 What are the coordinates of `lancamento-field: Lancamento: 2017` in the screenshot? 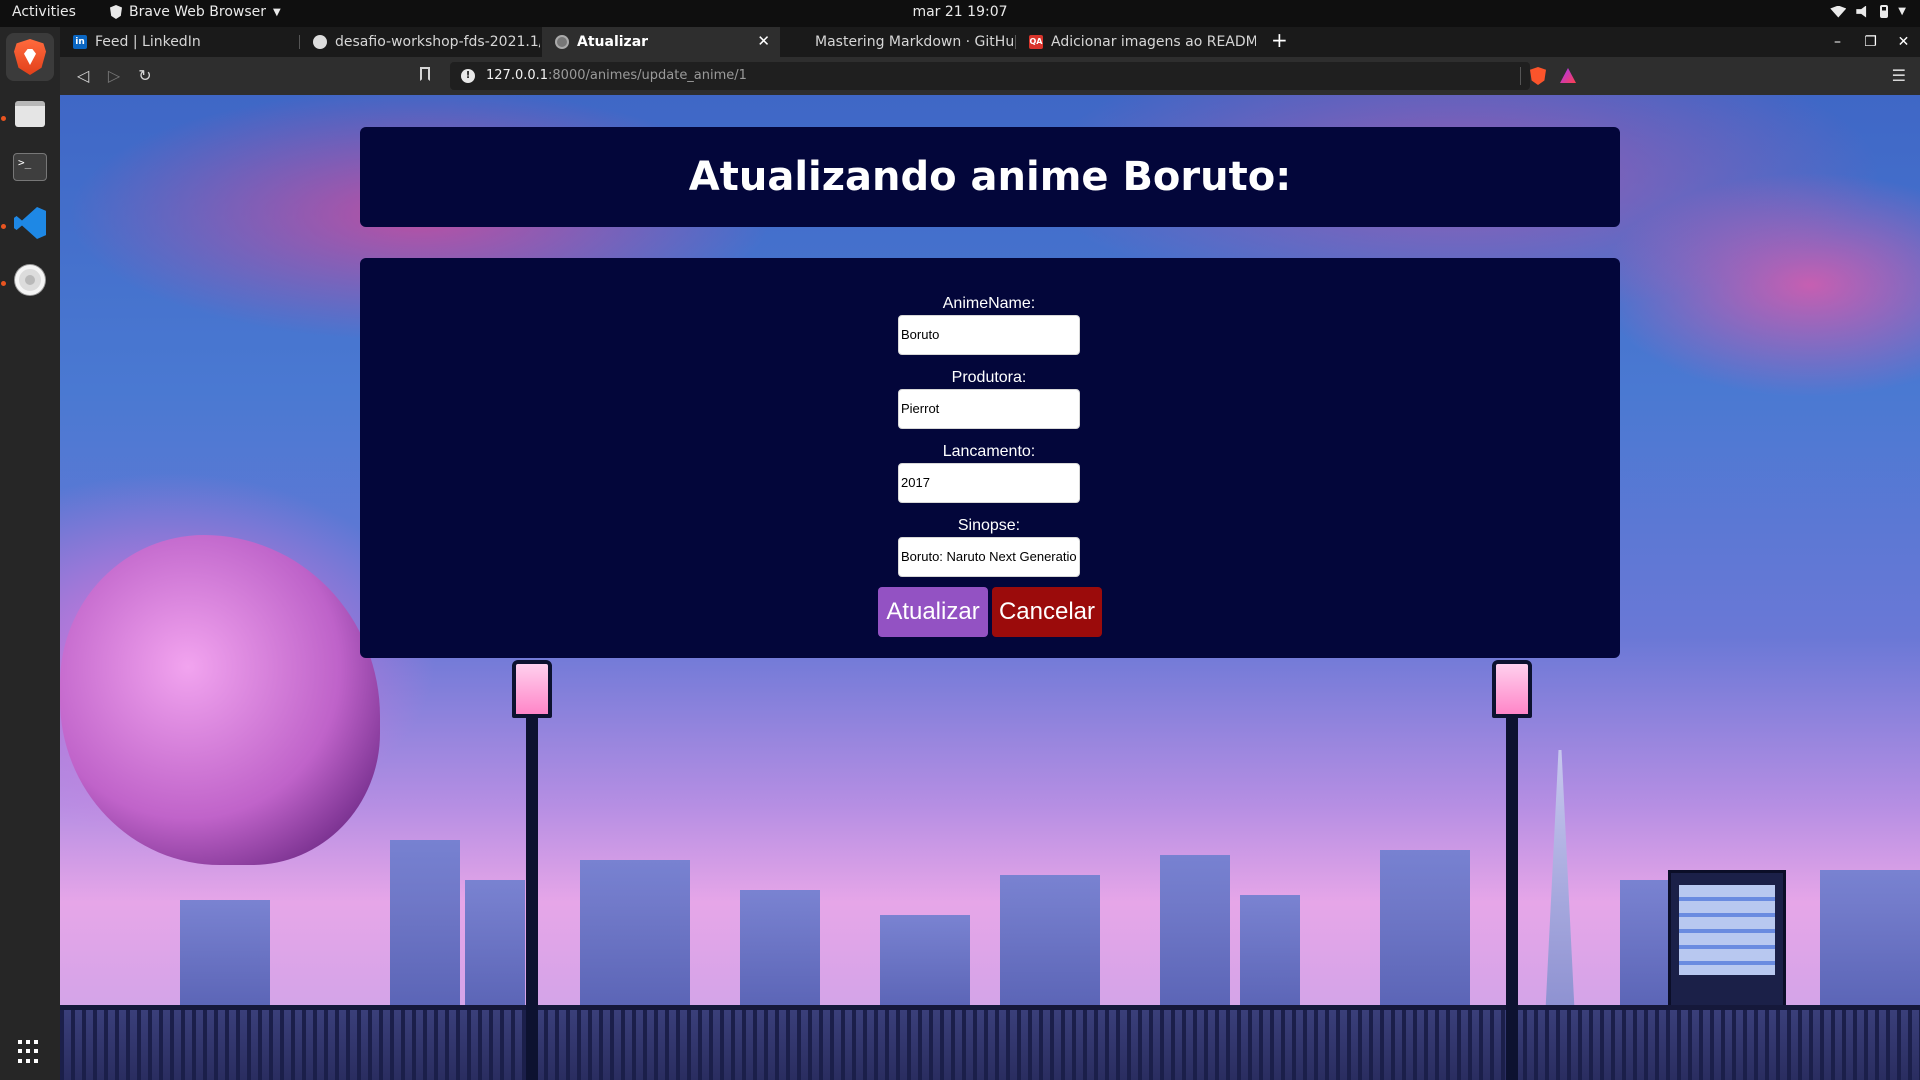 It's located at (989, 472).